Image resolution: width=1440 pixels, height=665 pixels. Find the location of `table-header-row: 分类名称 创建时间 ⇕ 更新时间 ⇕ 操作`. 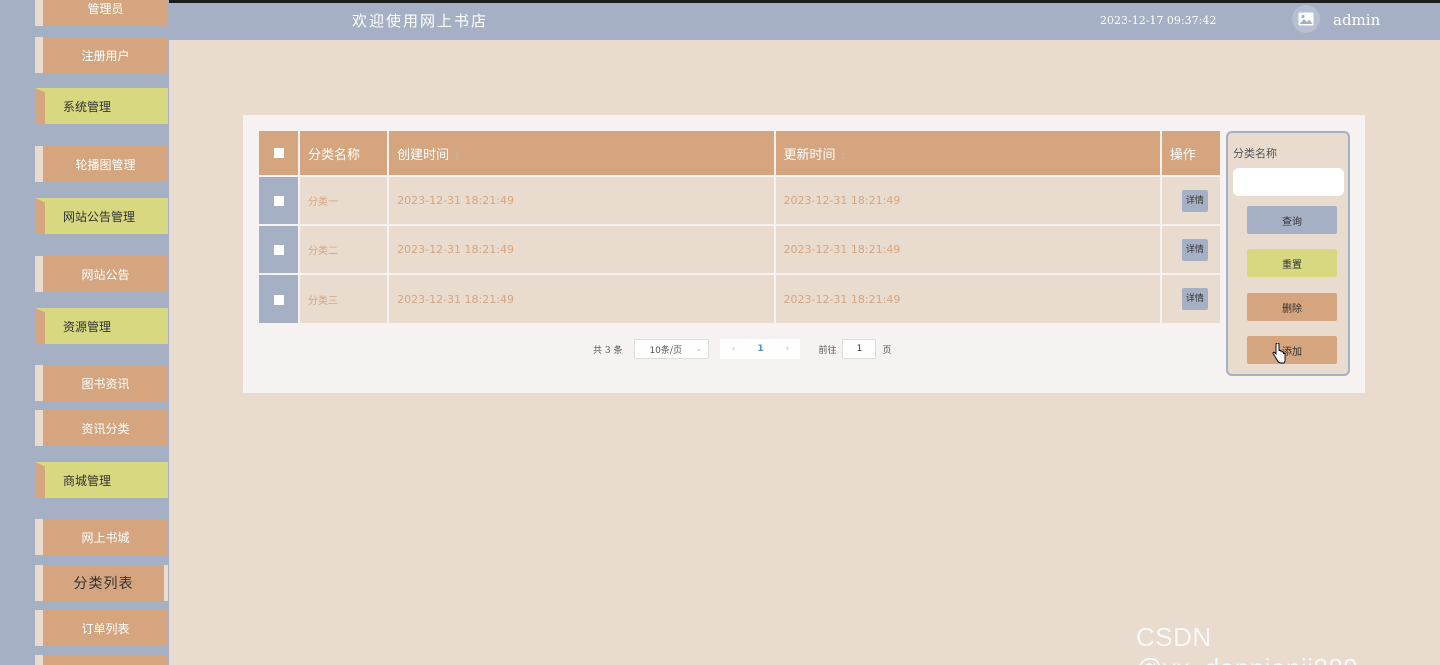

table-header-row: 分类名称 创建时间 ⇕ 更新时间 ⇕ 操作 is located at coordinates (741, 153).